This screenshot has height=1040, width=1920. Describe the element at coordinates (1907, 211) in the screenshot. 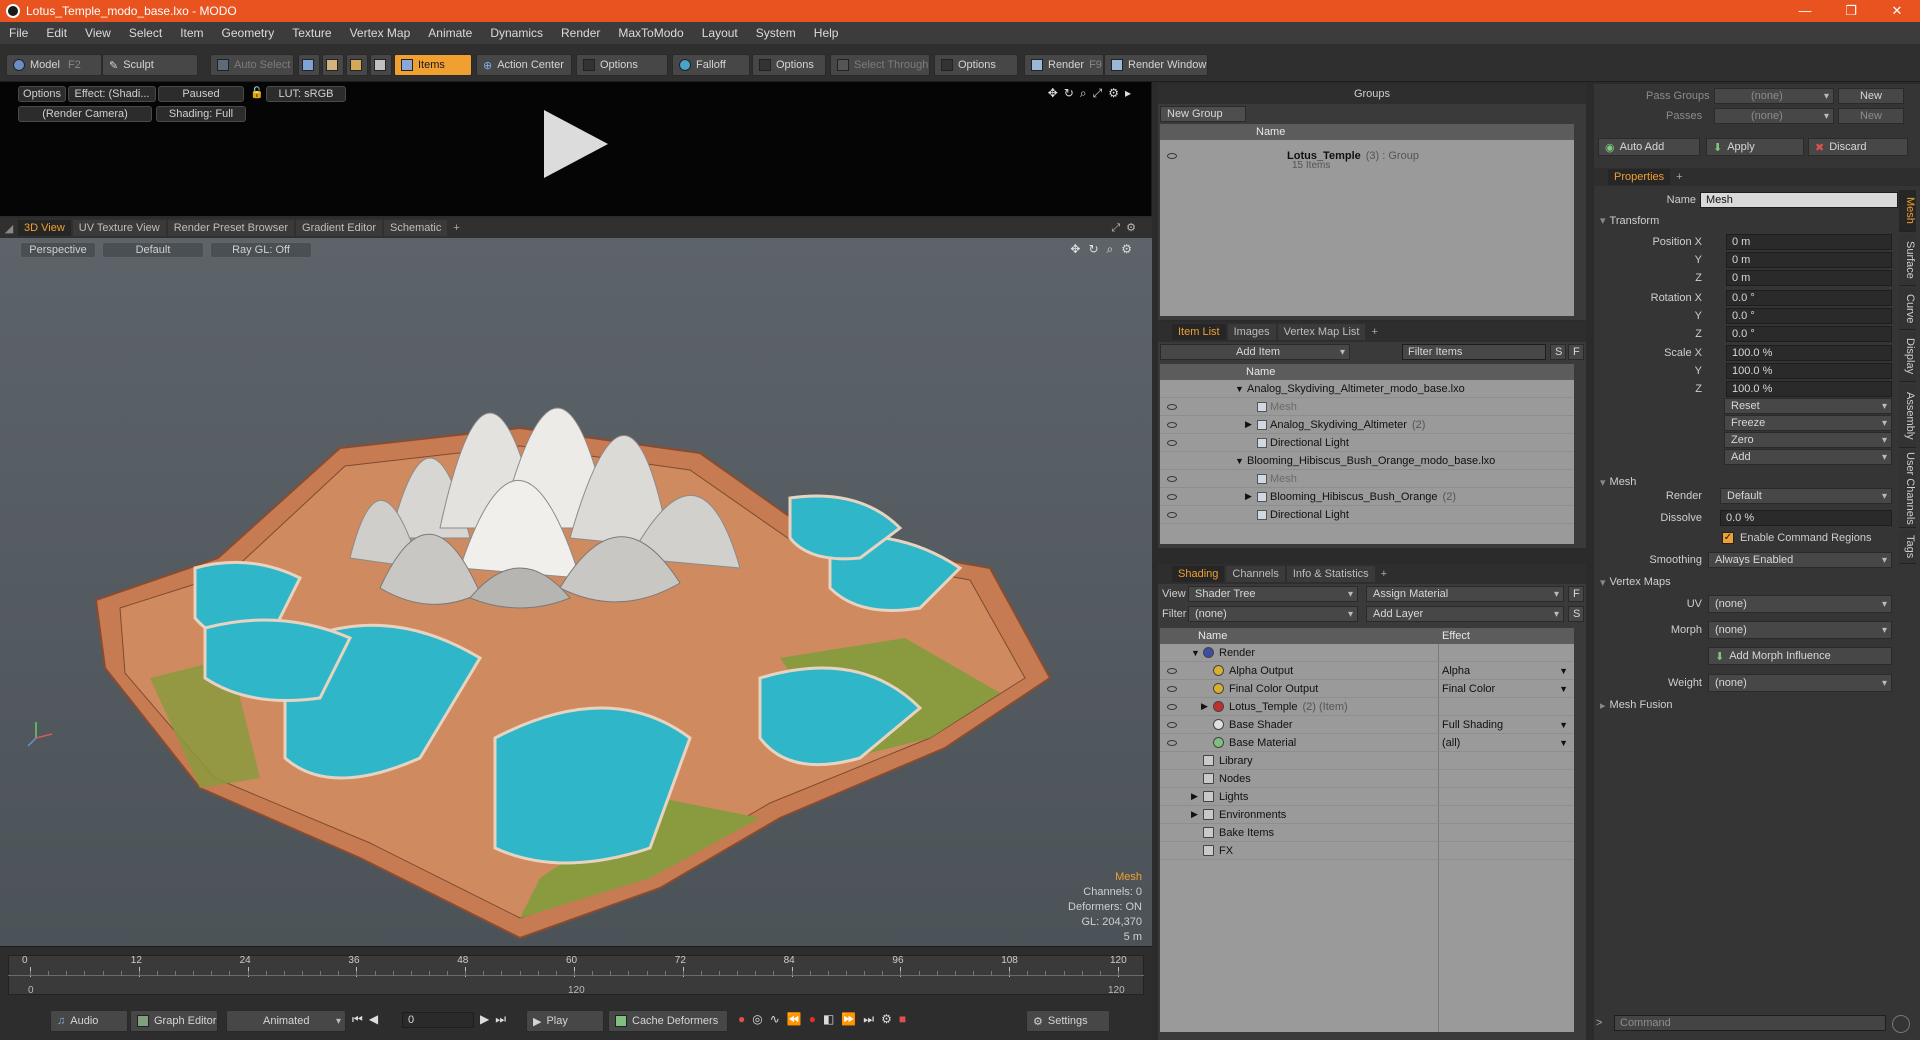

I see `side-tab-mesh: Mesh` at that location.